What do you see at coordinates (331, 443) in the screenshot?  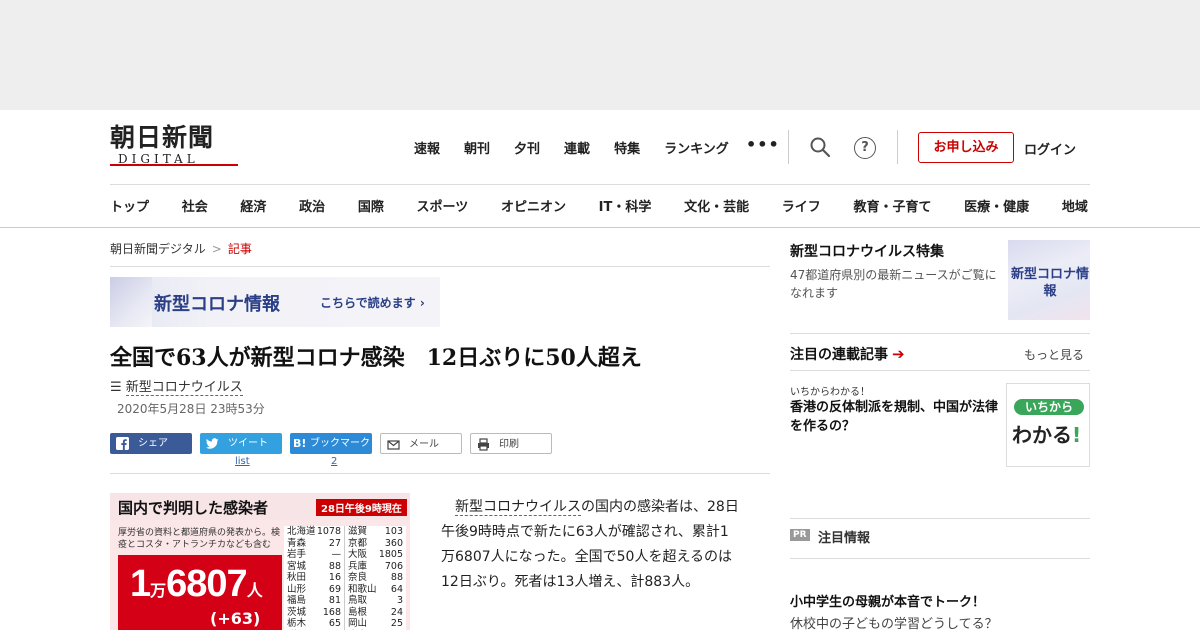 I see `hatena-bookmark-button: B! ブックマーク` at bounding box center [331, 443].